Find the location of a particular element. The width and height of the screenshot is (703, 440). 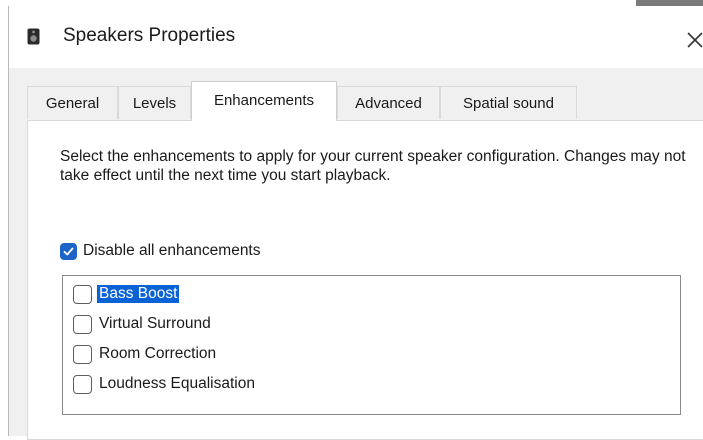

title-bar: Speakers Properties is located at coordinates (356, 37).